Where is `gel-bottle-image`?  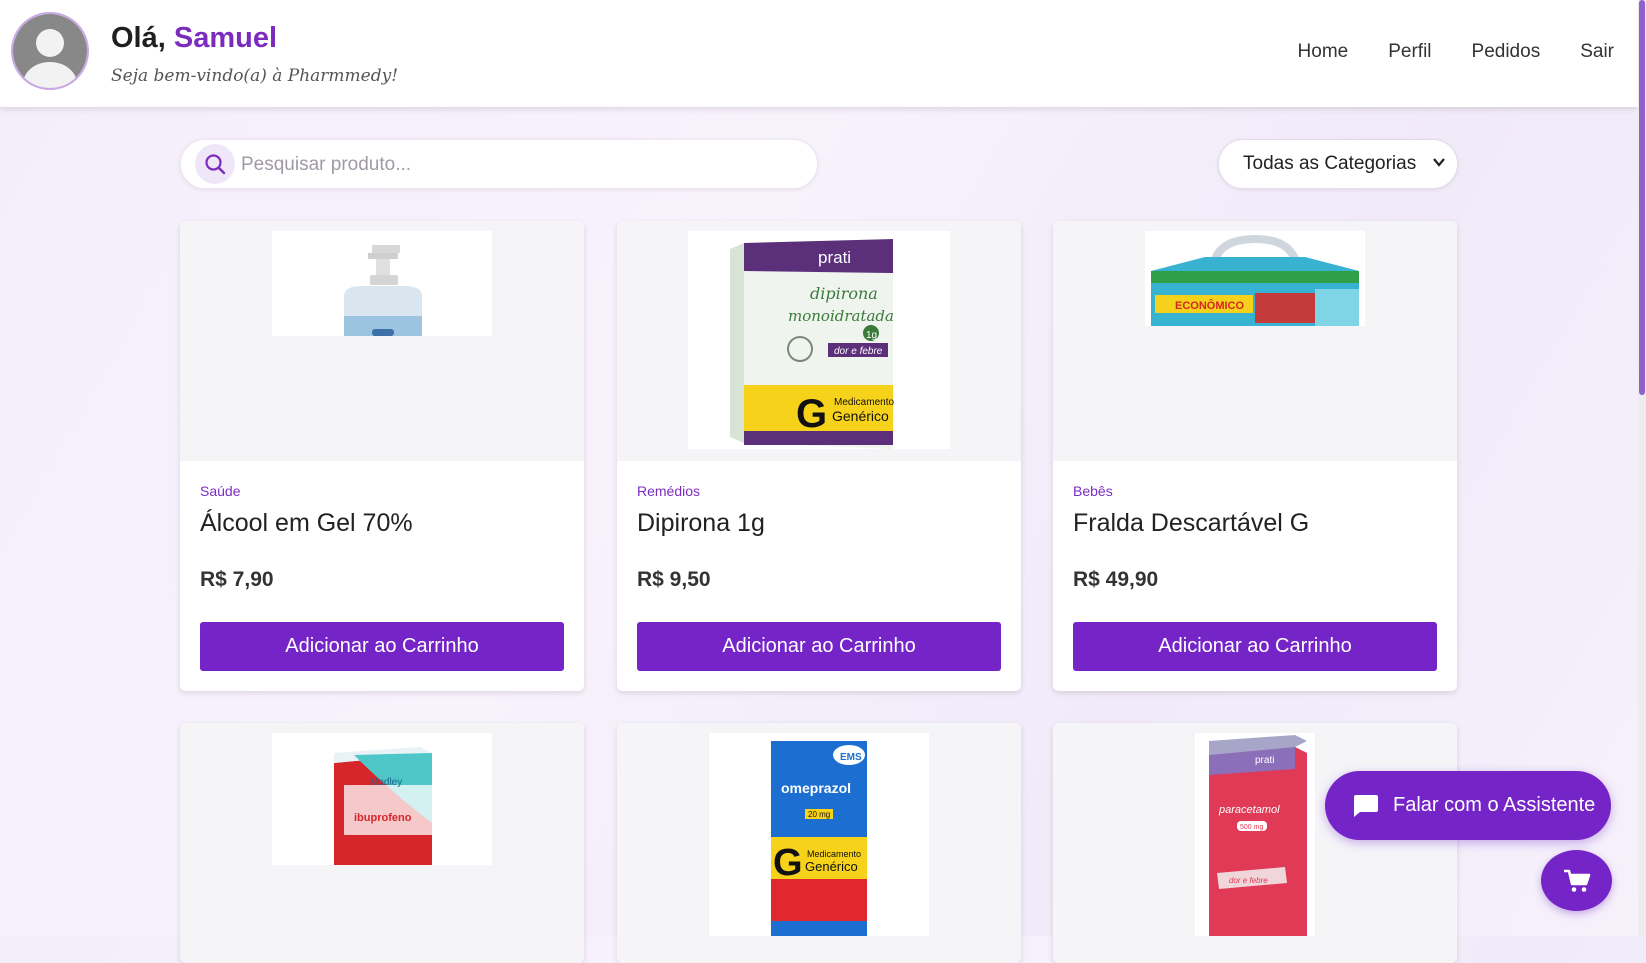 gel-bottle-image is located at coordinates (383, 290).